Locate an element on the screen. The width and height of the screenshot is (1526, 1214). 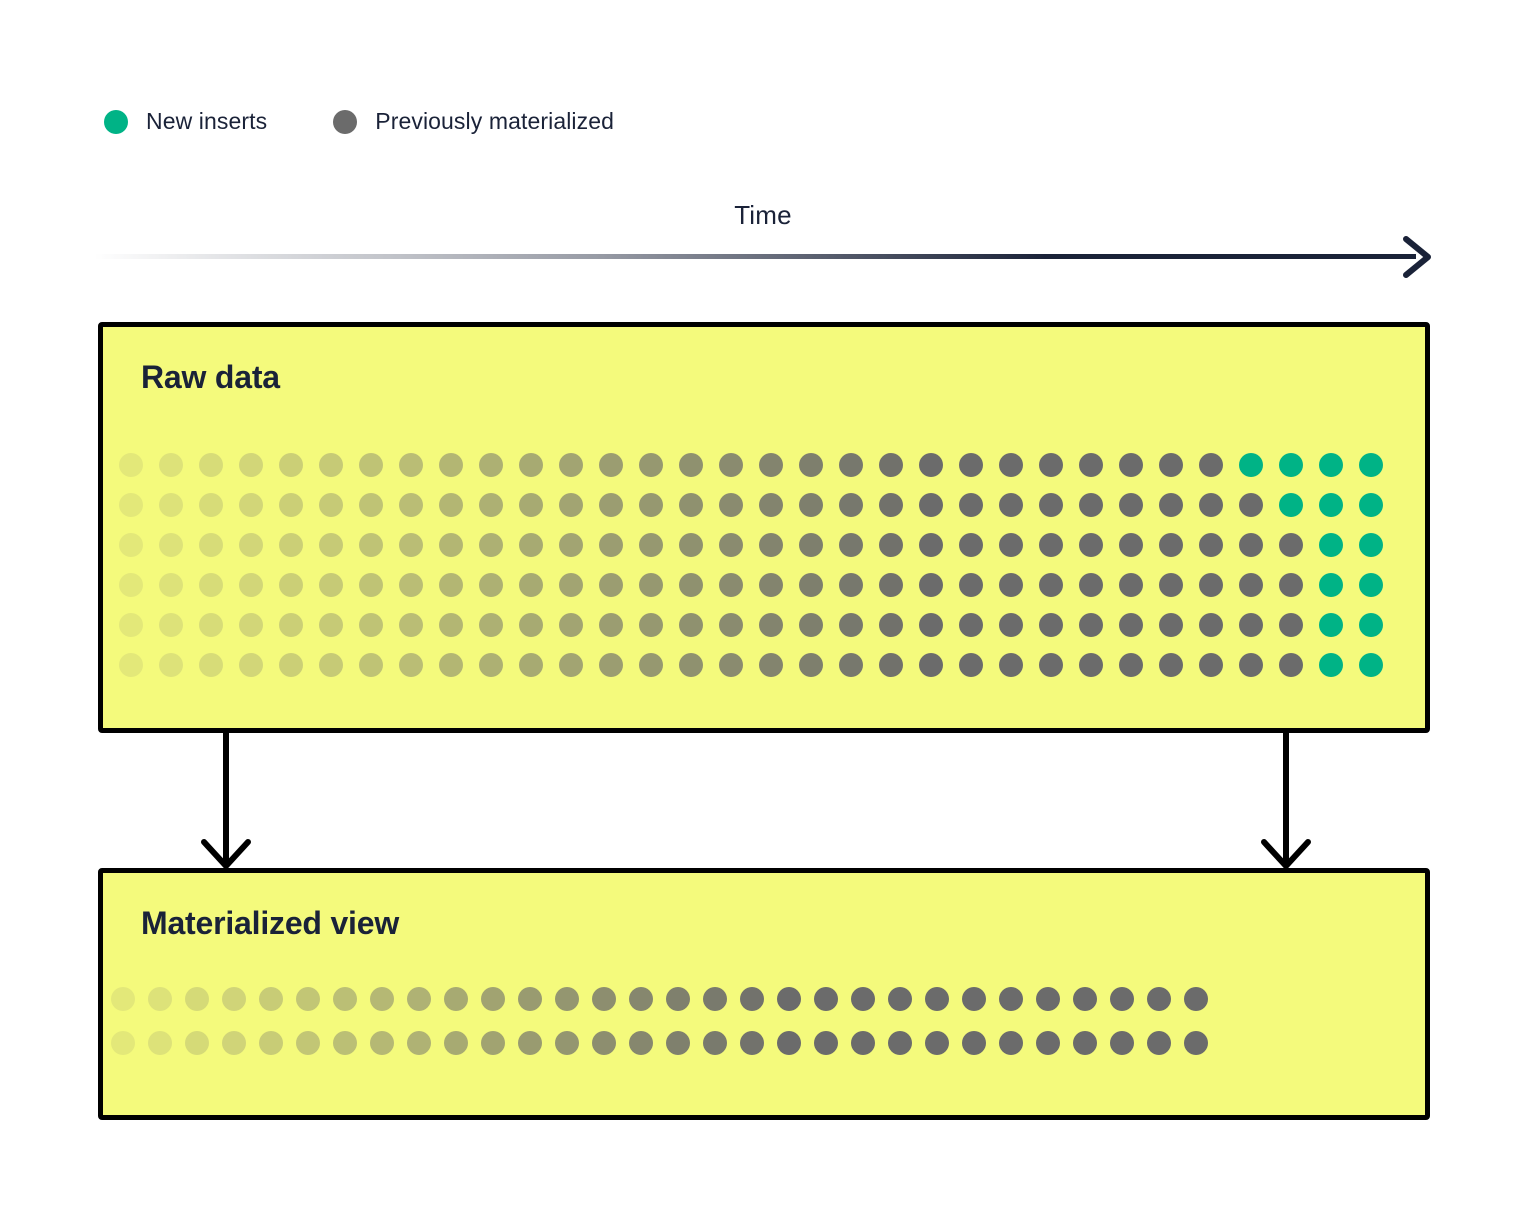
arrow-down-icon is located at coordinates (1286, 854).